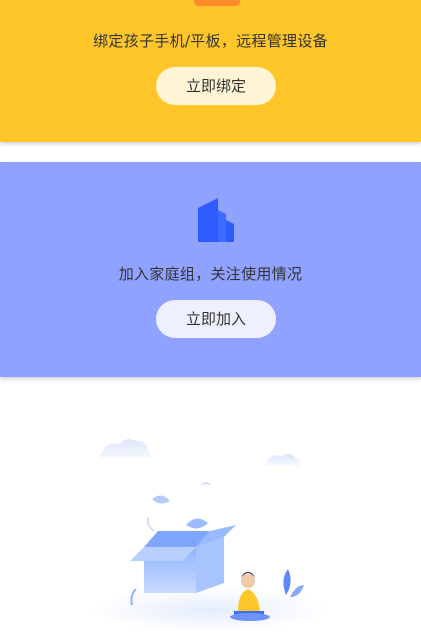 The width and height of the screenshot is (421, 633). What do you see at coordinates (217, 3) in the screenshot?
I see `phone-icon` at bounding box center [217, 3].